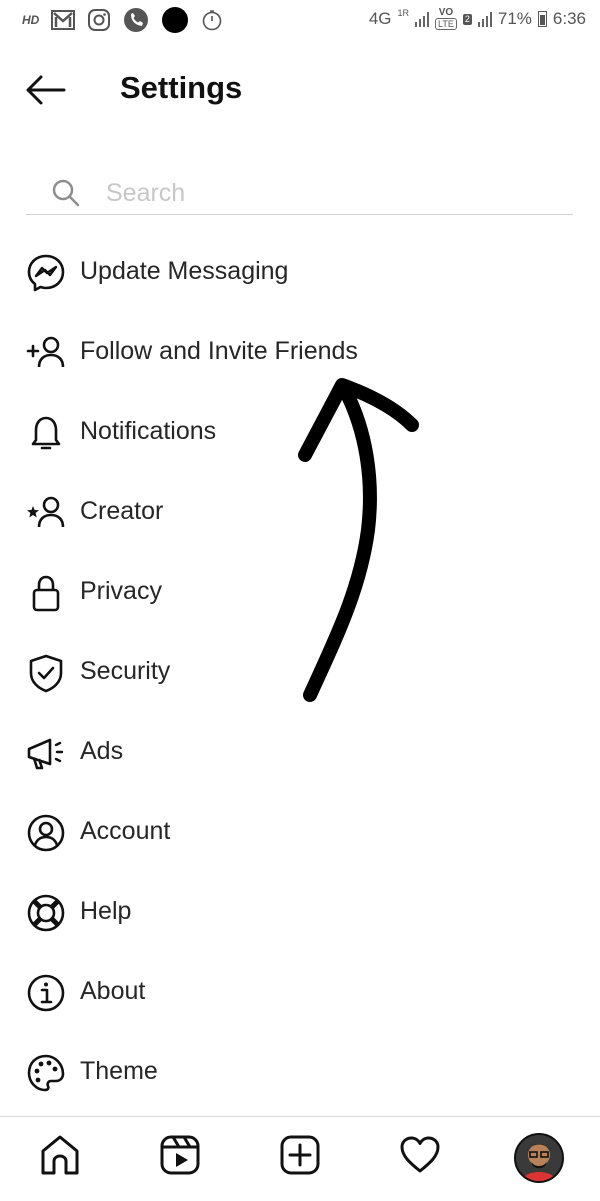 The height and width of the screenshot is (1201, 600). Describe the element at coordinates (122, 511) in the screenshot. I see `menu-item-label: Creator` at that location.